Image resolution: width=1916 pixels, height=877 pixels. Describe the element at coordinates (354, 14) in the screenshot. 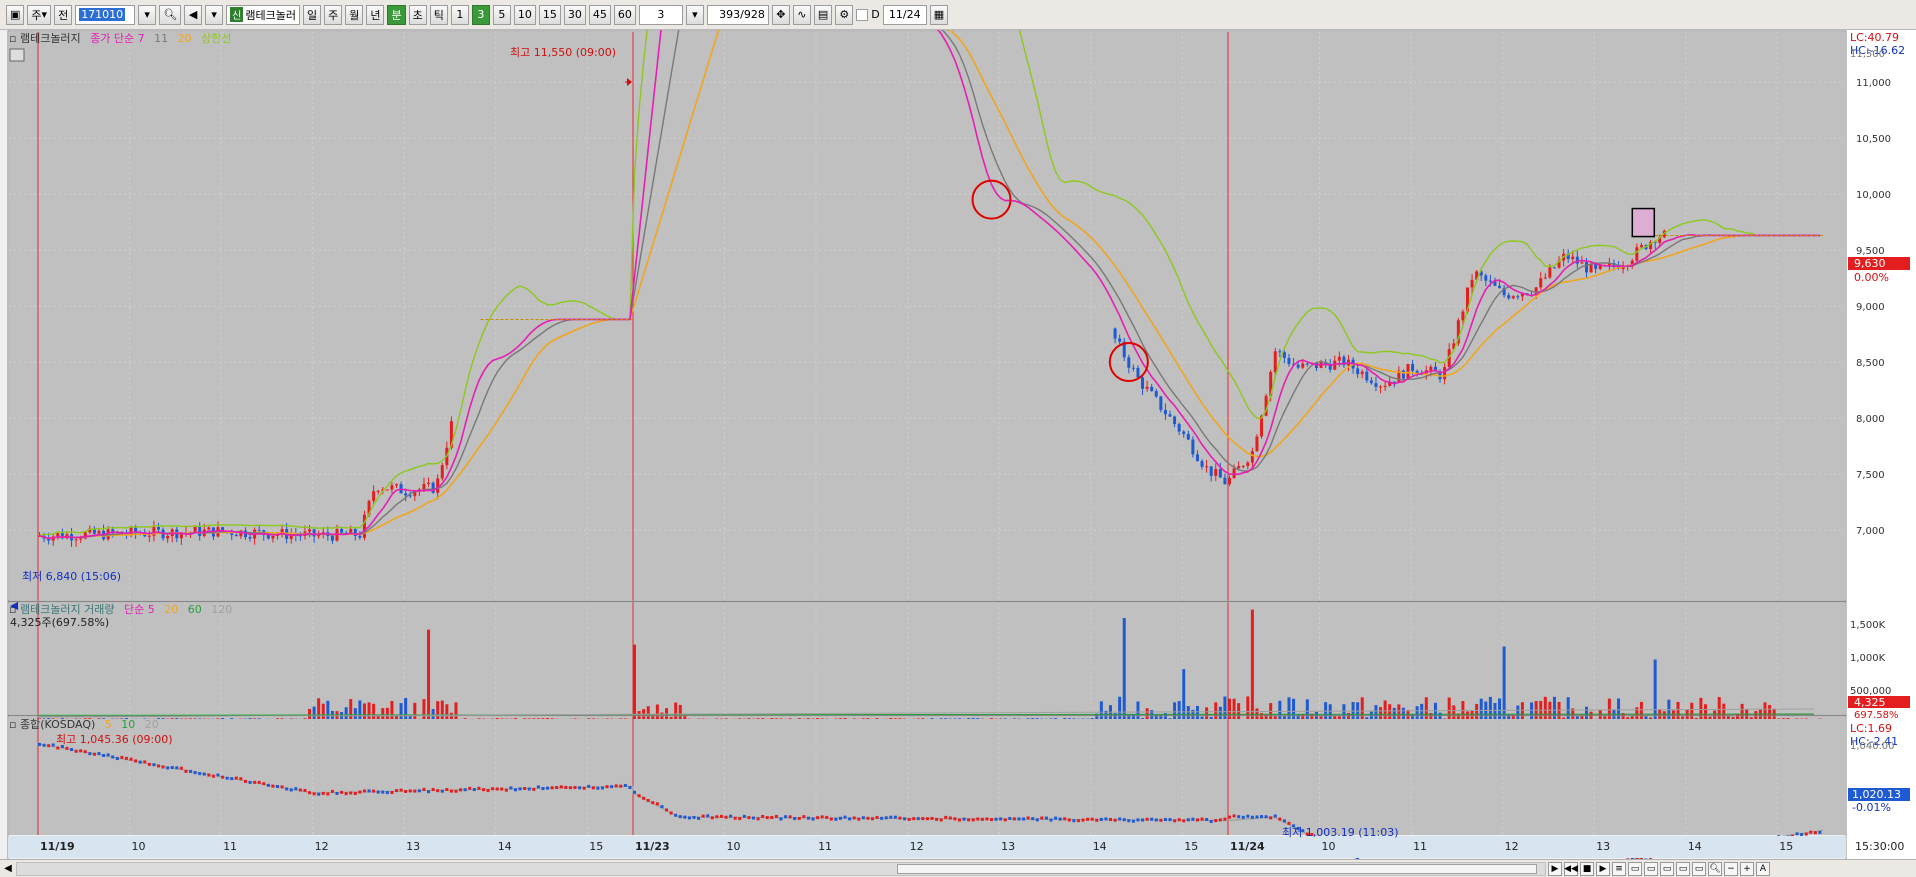

I see `period-monthly-button: 월` at that location.